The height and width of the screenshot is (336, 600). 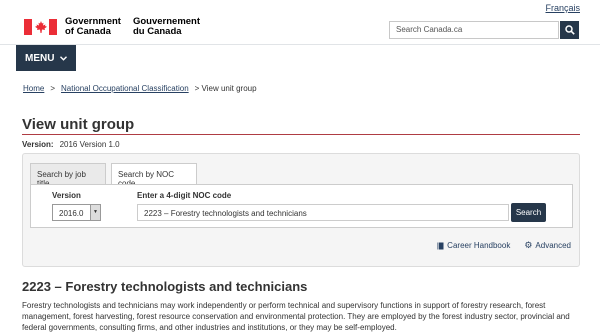 What do you see at coordinates (71, 213) in the screenshot?
I see `version-select-value: 2016.0` at bounding box center [71, 213].